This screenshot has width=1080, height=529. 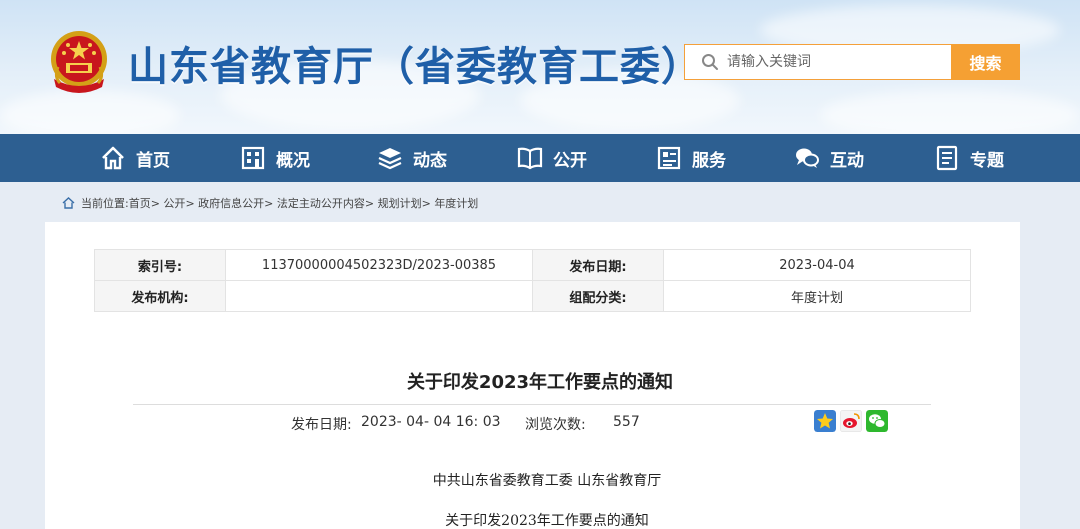 I want to click on nav-item-home: 首页, so click(x=135, y=158).